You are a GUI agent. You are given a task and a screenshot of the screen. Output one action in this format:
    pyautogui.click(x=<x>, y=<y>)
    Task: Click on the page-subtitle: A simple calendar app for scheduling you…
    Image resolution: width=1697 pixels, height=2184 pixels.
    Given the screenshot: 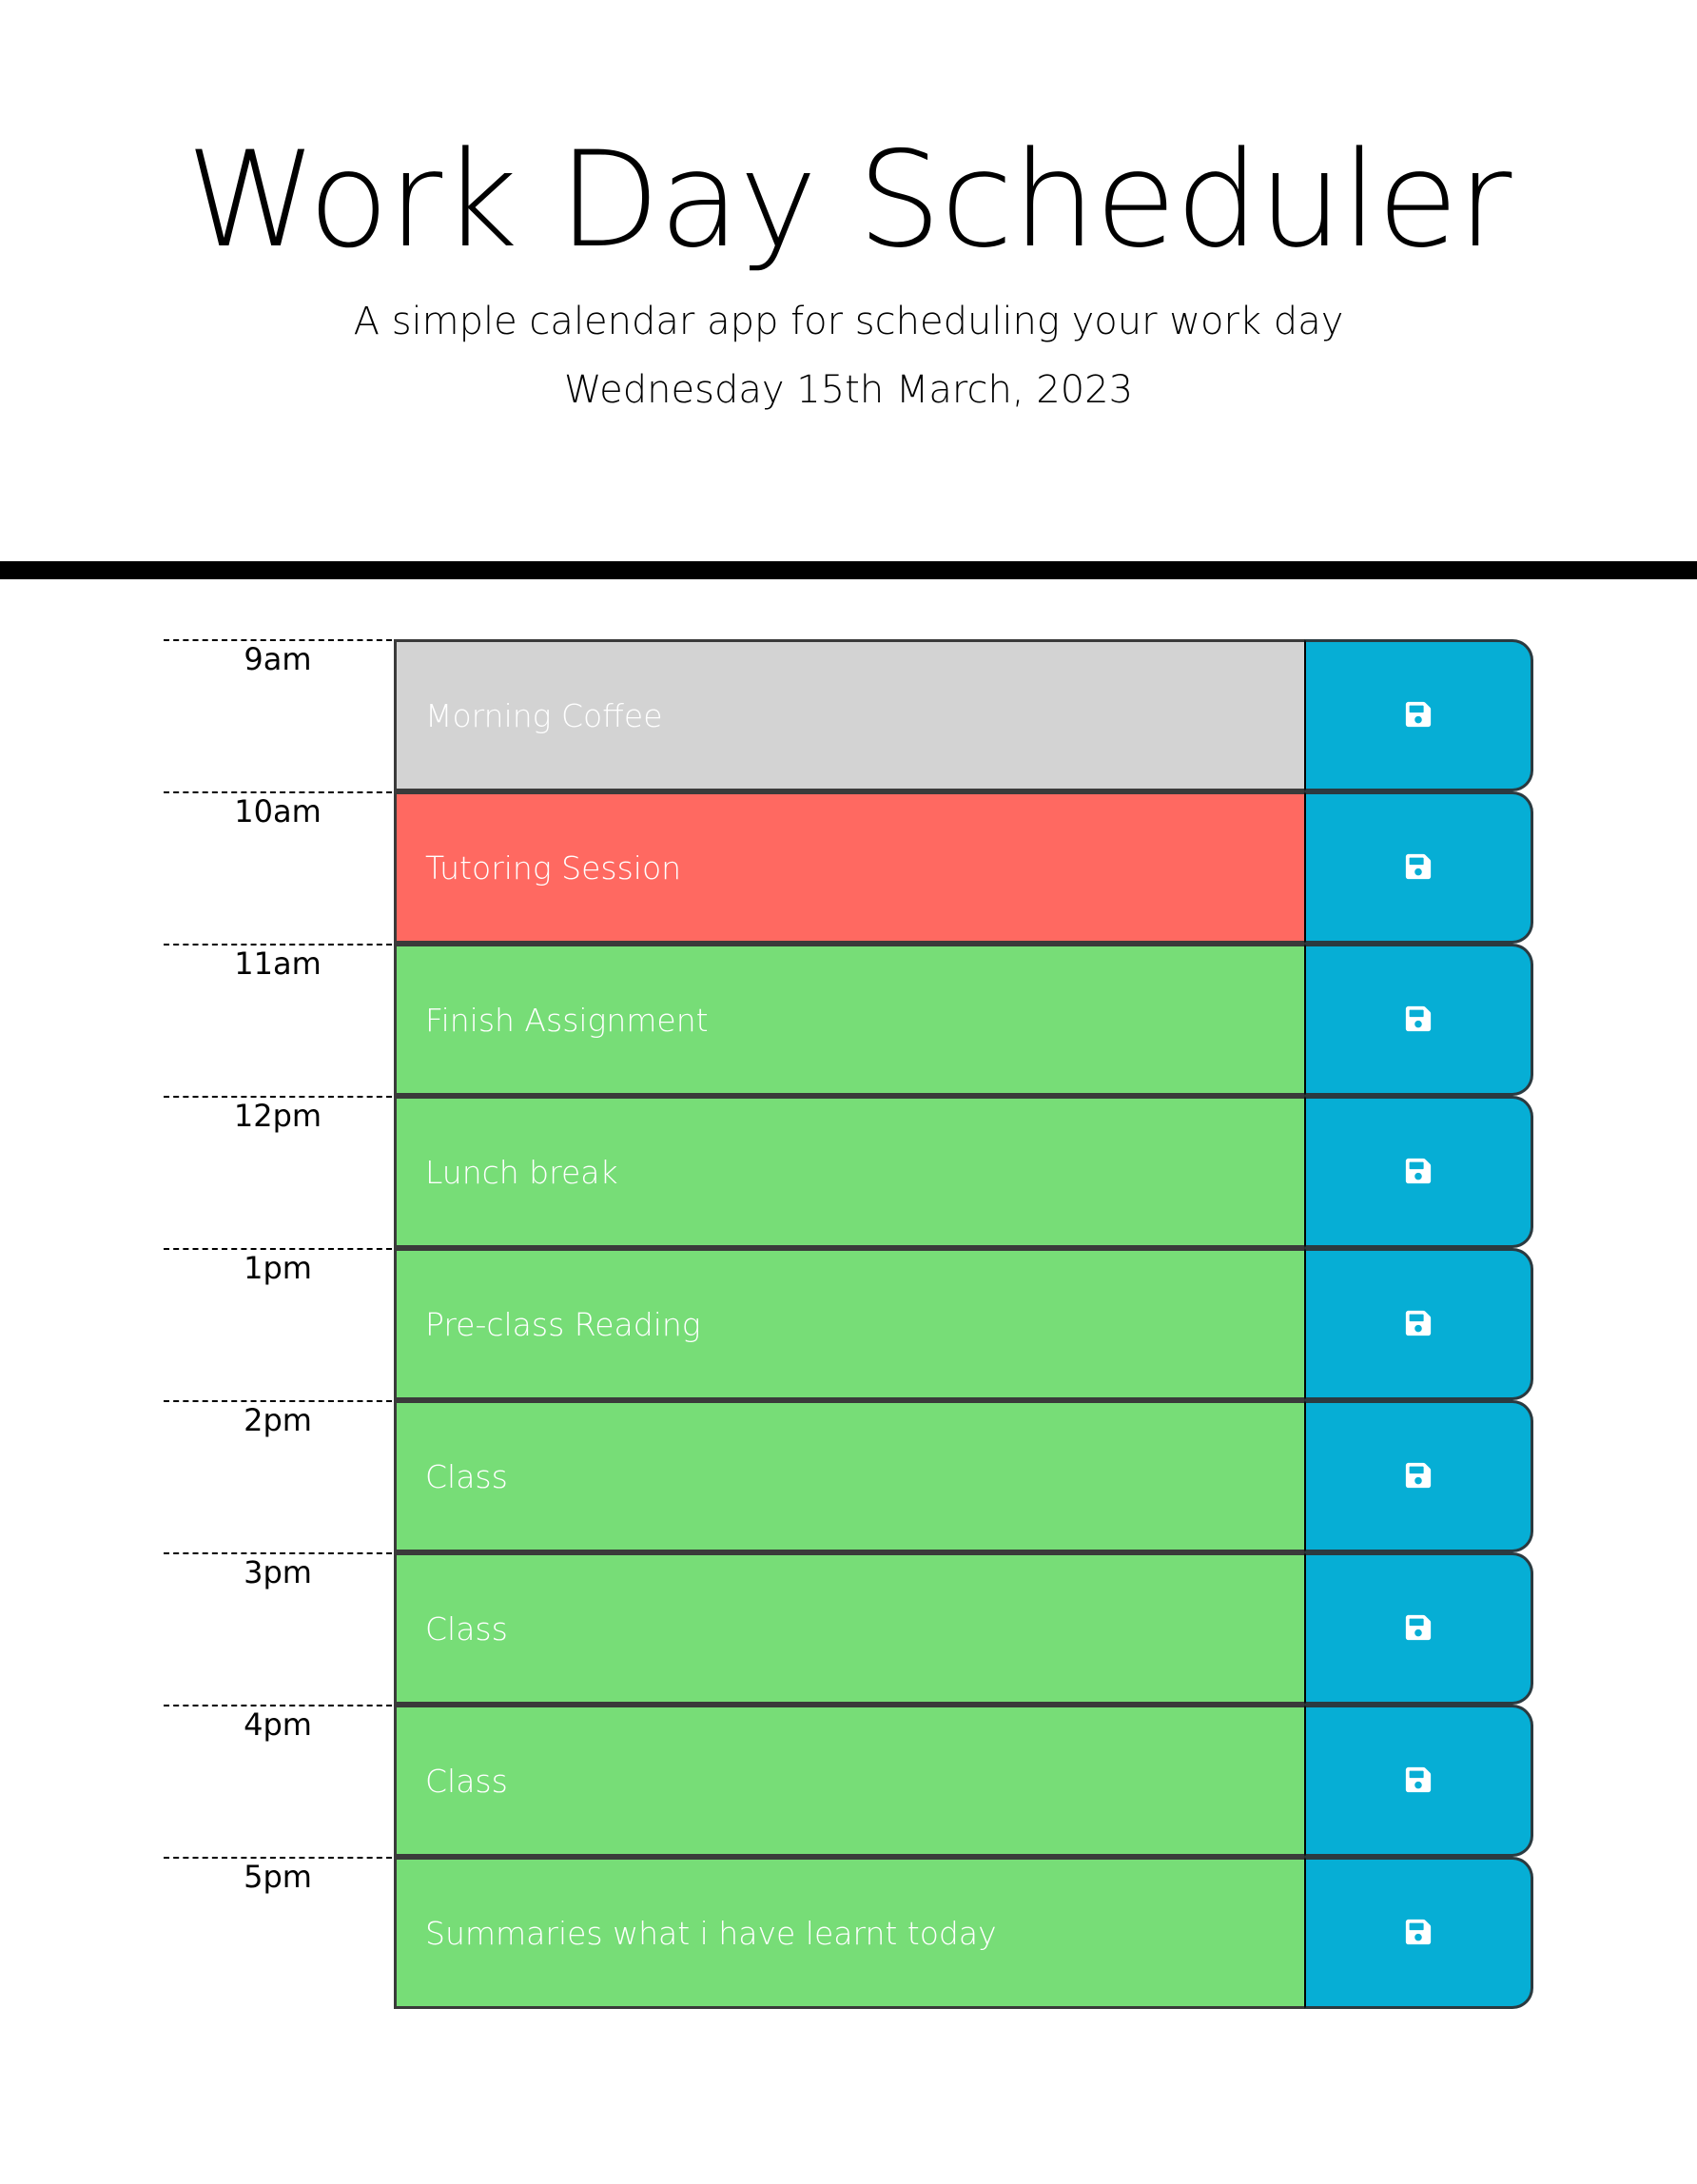 What is the action you would take?
    pyautogui.click(x=848, y=321)
    